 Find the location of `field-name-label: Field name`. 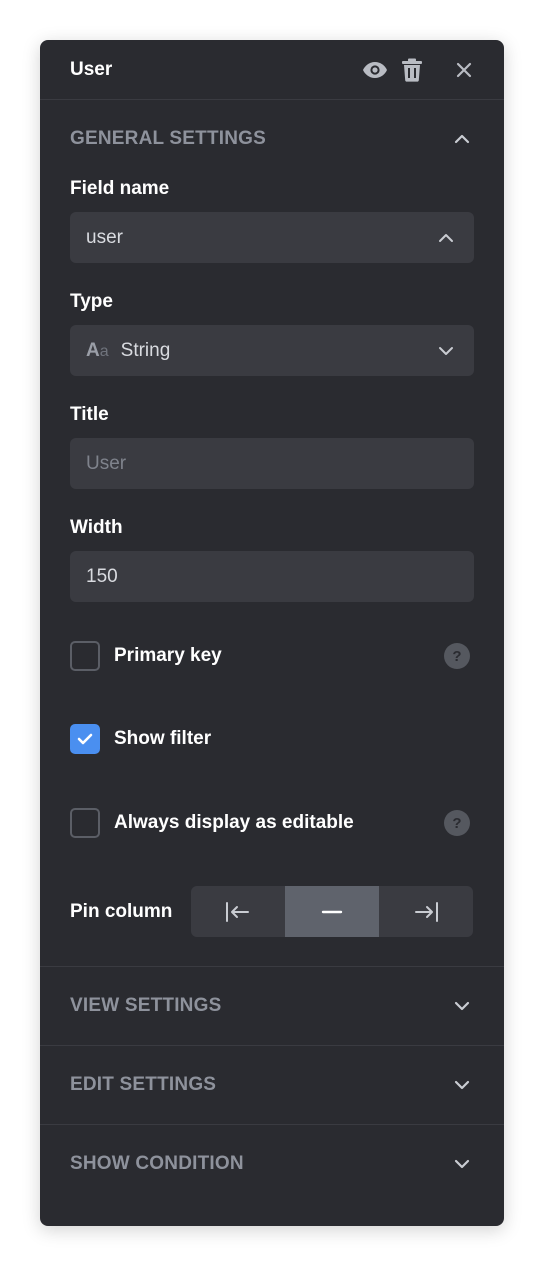

field-name-label: Field name is located at coordinates (120, 188).